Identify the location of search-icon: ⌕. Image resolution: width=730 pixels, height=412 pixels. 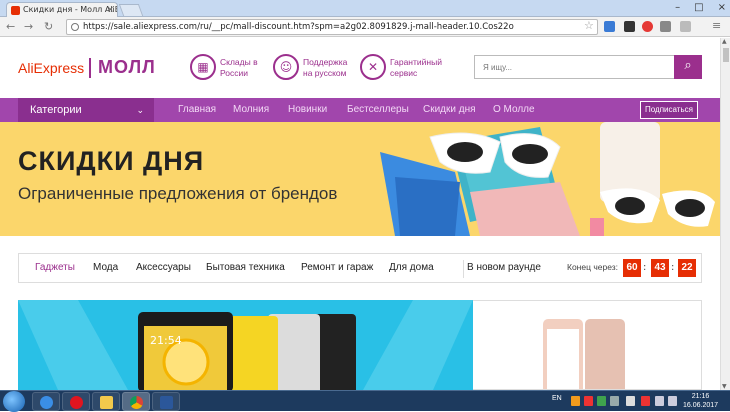
(688, 65).